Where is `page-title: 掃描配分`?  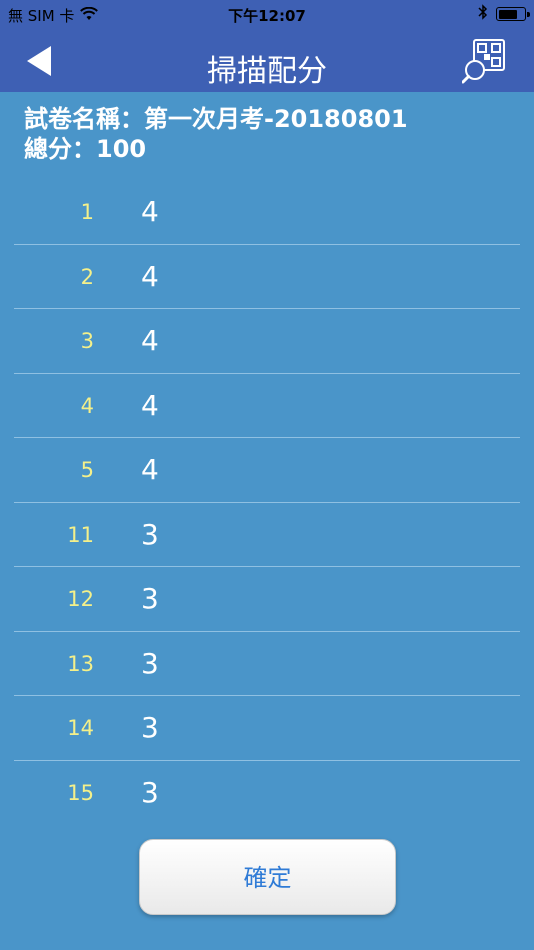
page-title: 掃描配分 is located at coordinates (267, 71).